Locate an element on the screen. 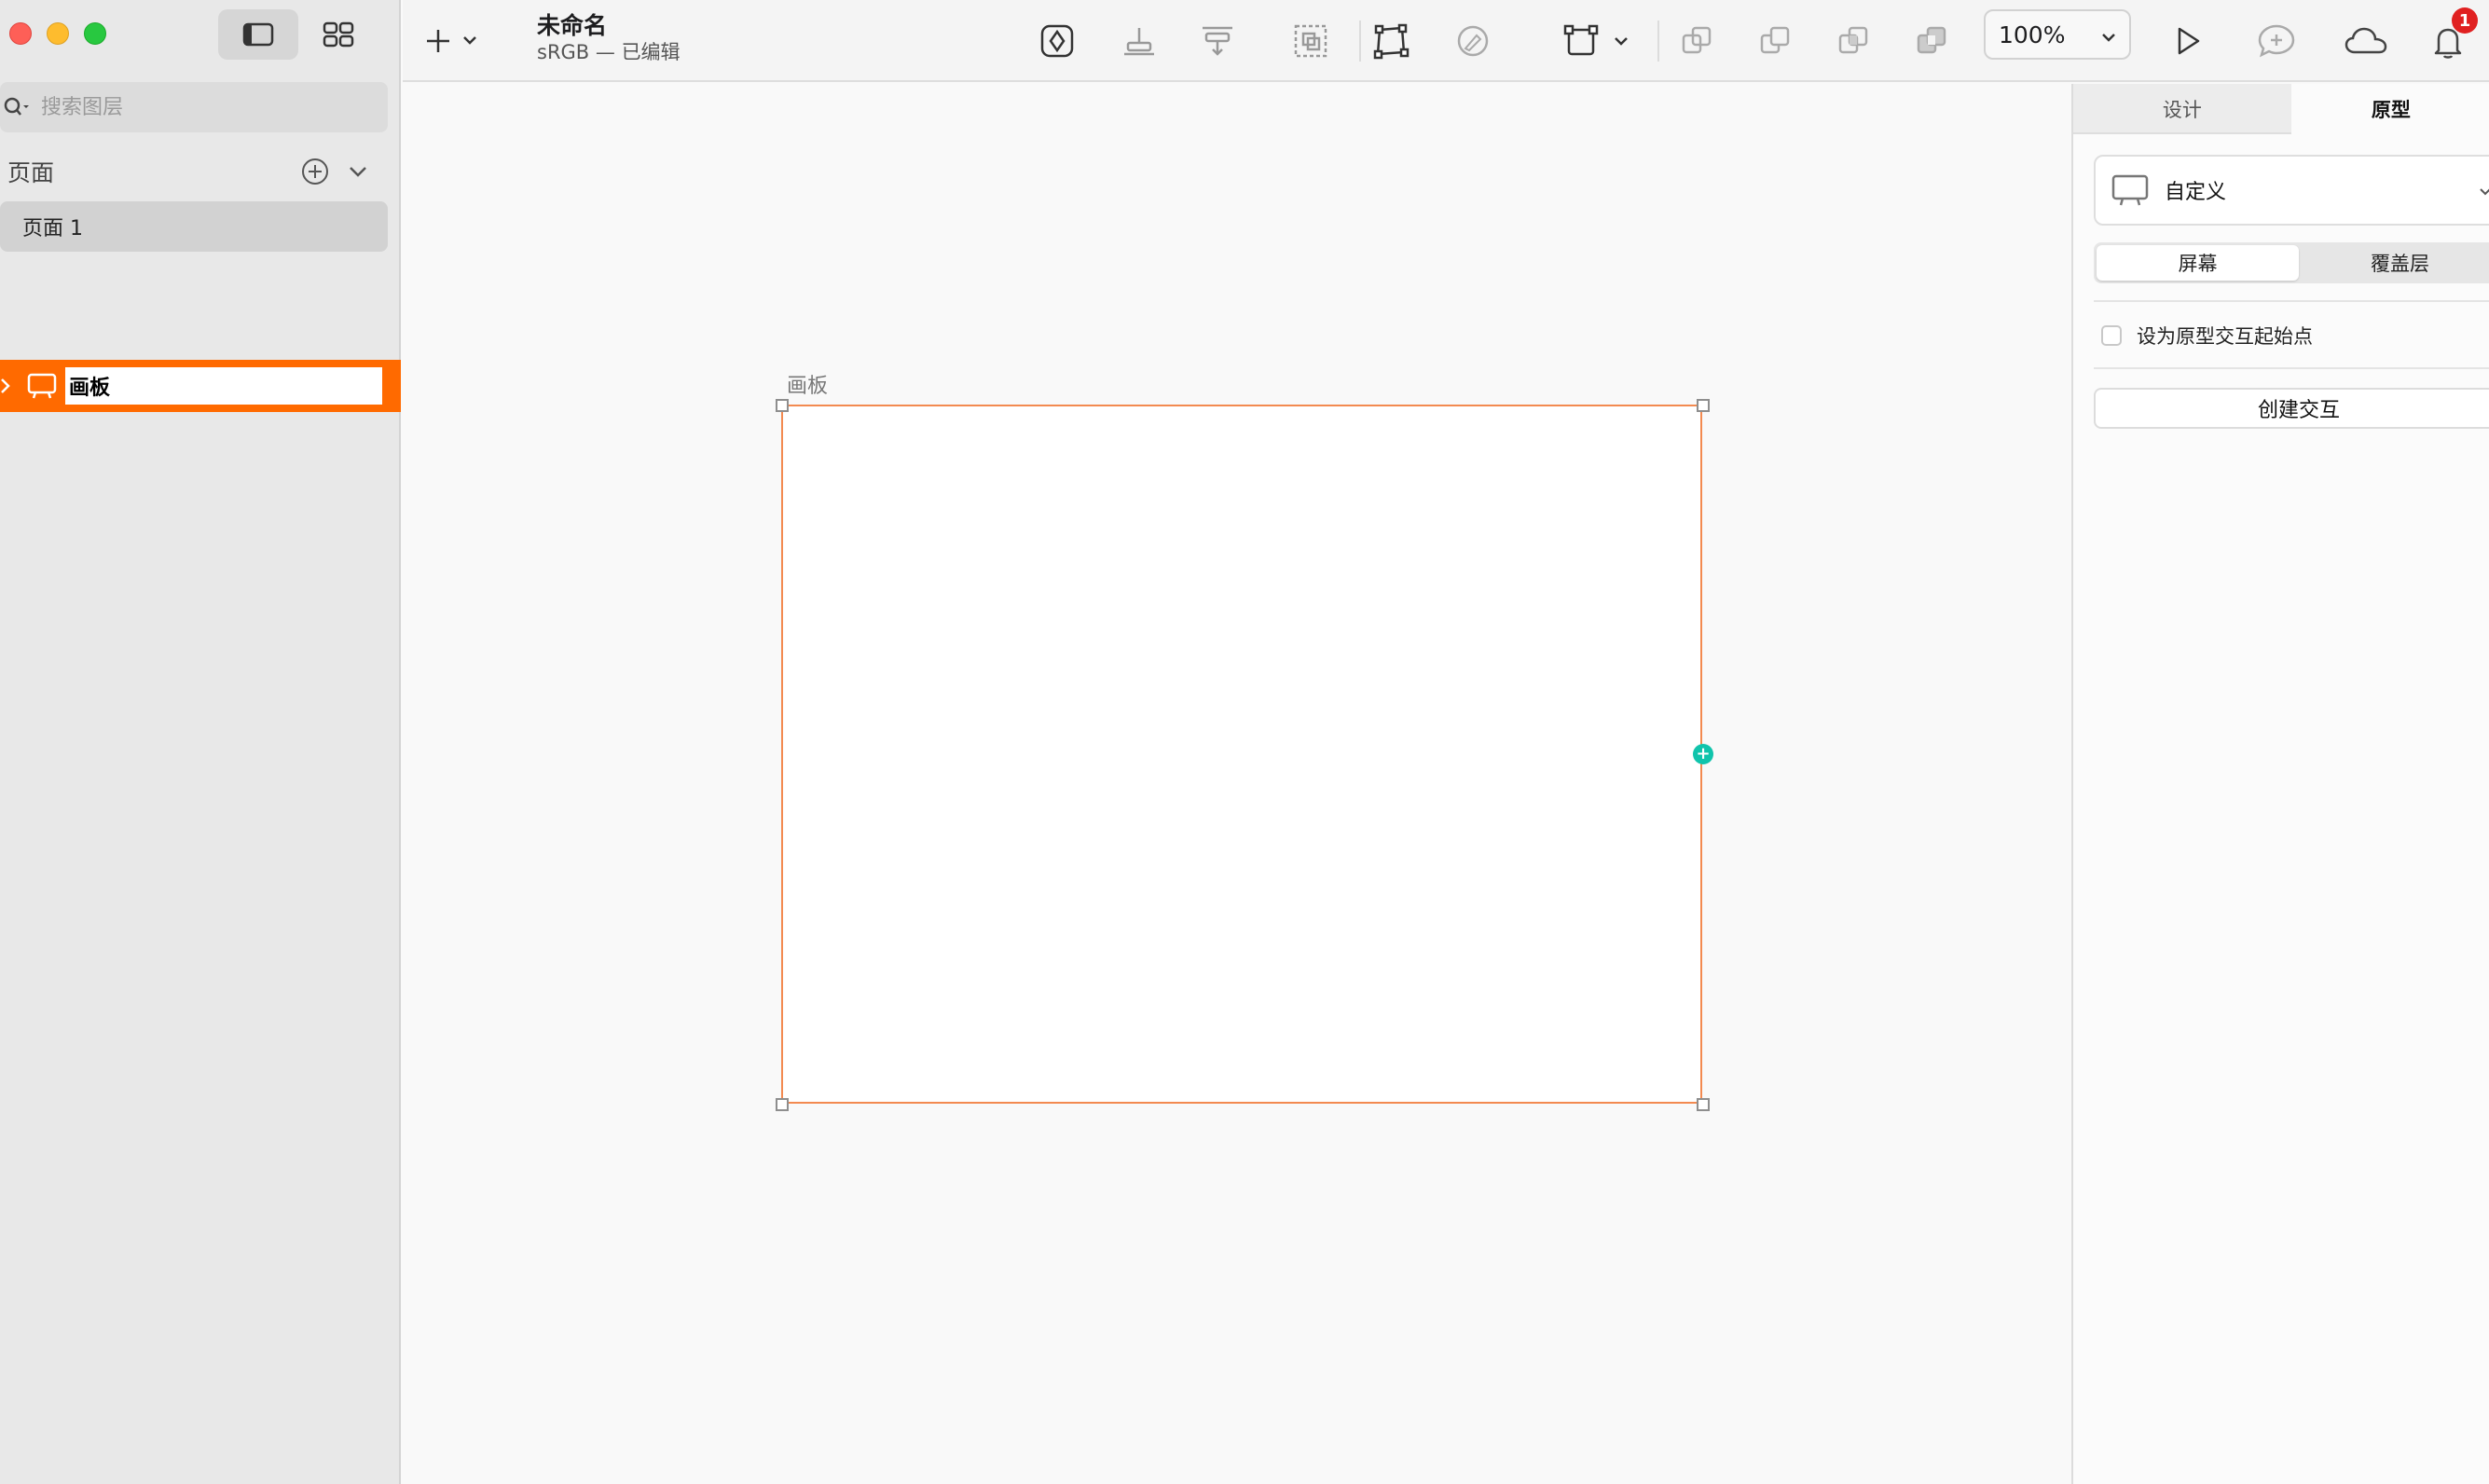 The image size is (2489, 1484). canvas-view-button is located at coordinates (258, 34).